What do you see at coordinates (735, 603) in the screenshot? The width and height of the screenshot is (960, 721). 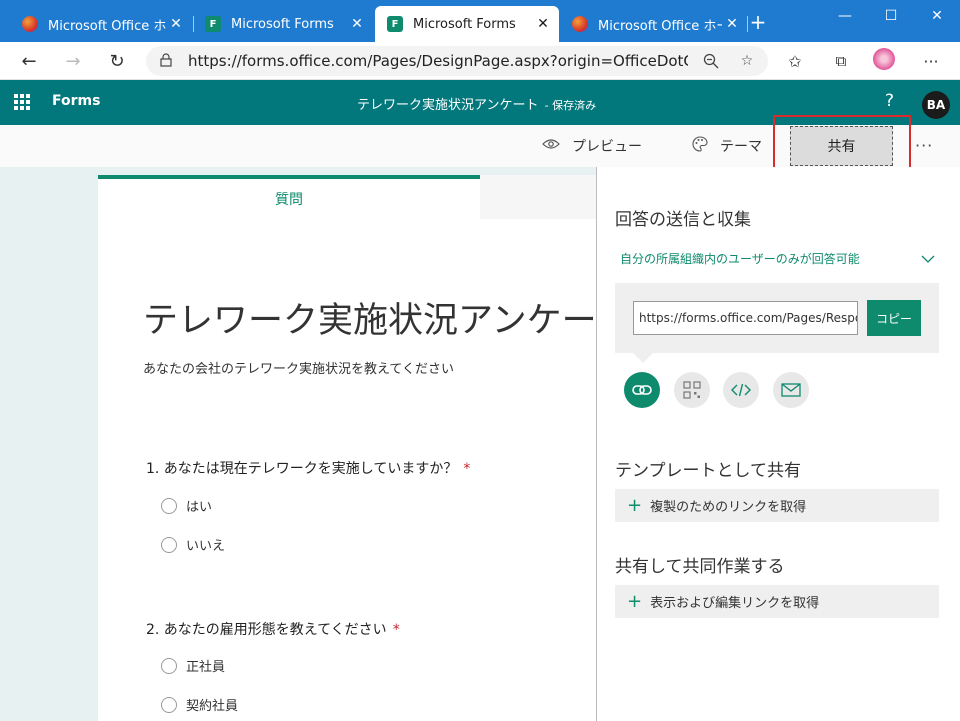 I see `action-label: 表示および編集リンクを取得` at bounding box center [735, 603].